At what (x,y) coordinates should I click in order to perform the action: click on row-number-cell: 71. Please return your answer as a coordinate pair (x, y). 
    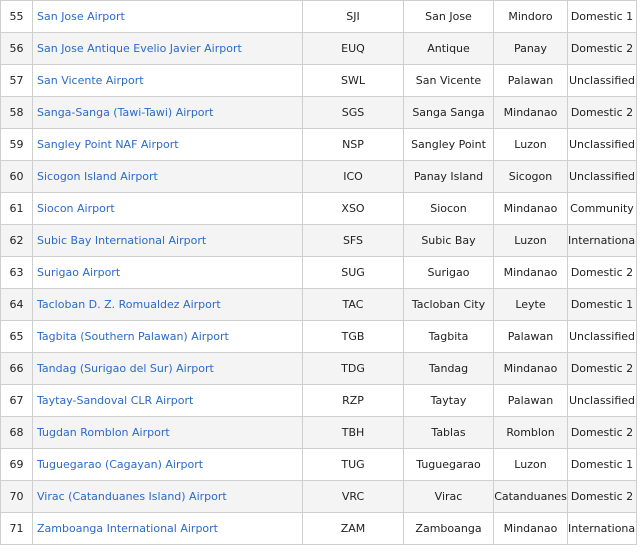
    Looking at the image, I should click on (16, 528).